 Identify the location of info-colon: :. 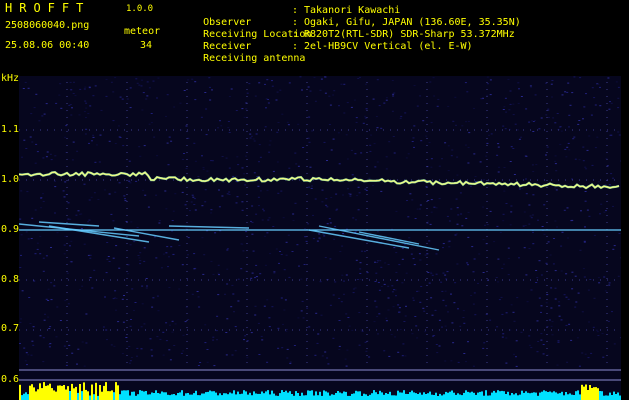
(295, 10).